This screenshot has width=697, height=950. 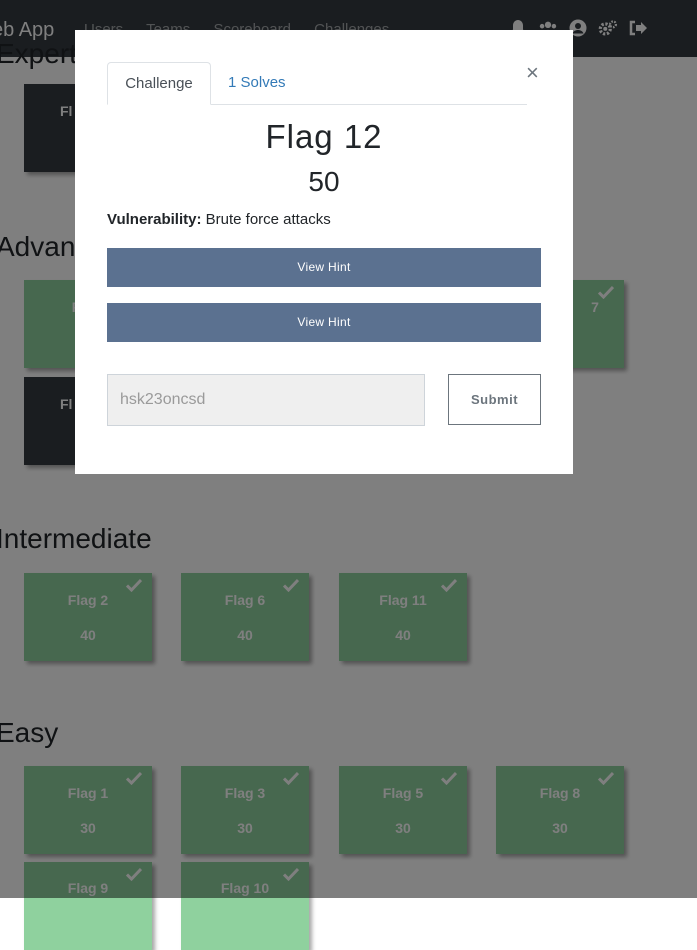 I want to click on submit-button: Submit, so click(x=494, y=399).